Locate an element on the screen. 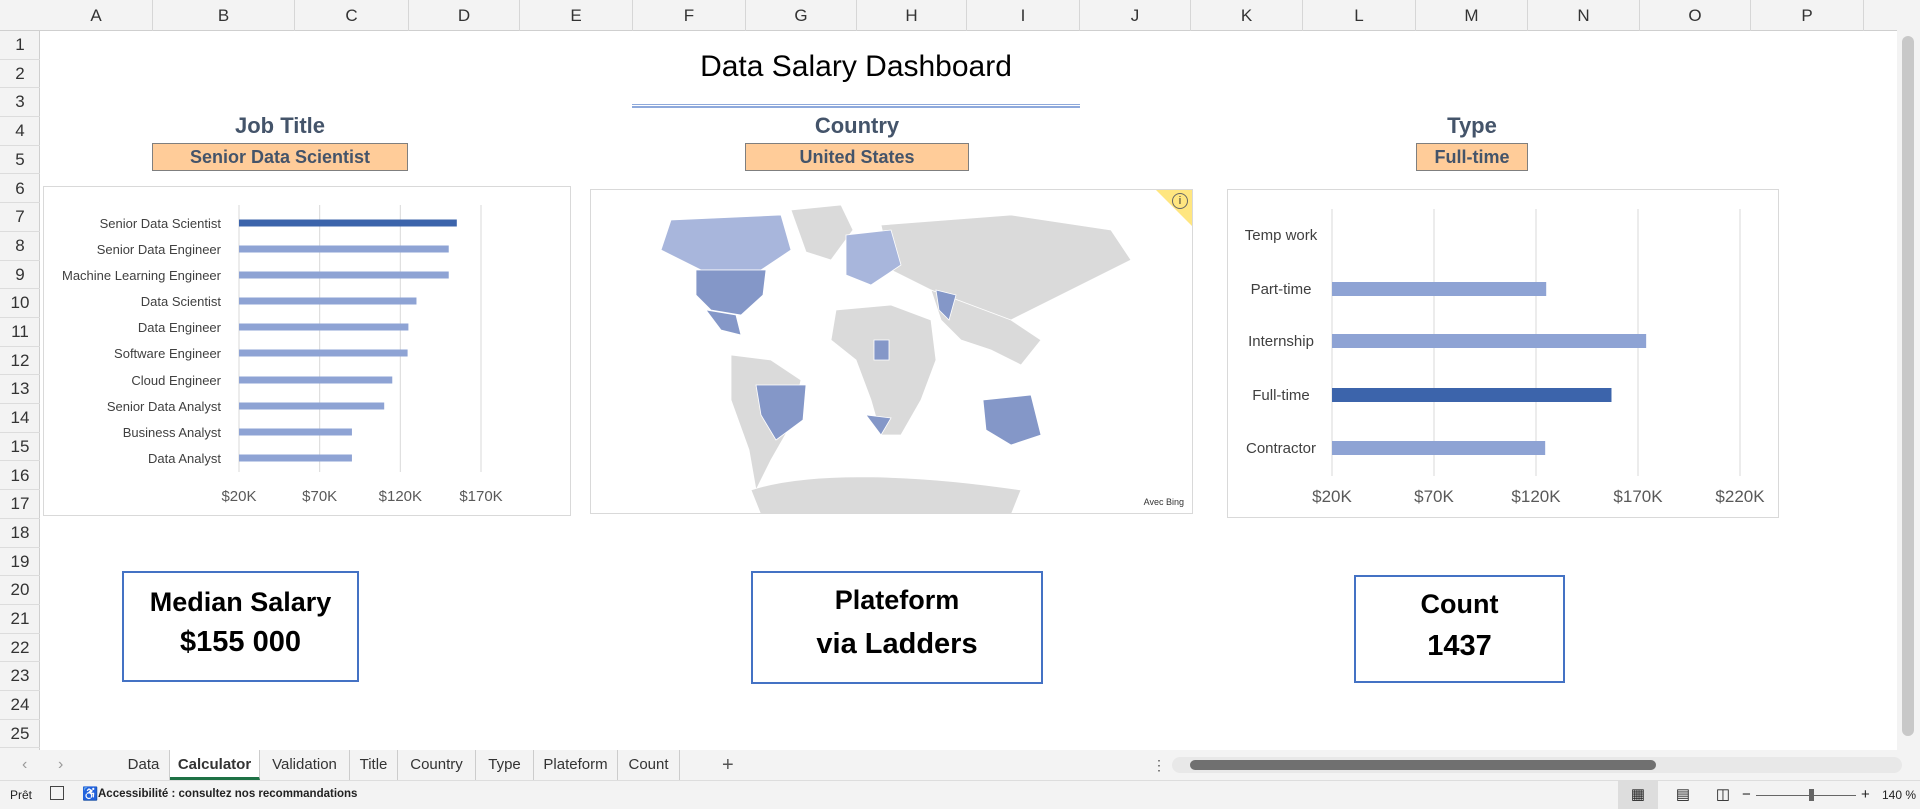  sheet-tab-validation: Validation is located at coordinates (305, 765).